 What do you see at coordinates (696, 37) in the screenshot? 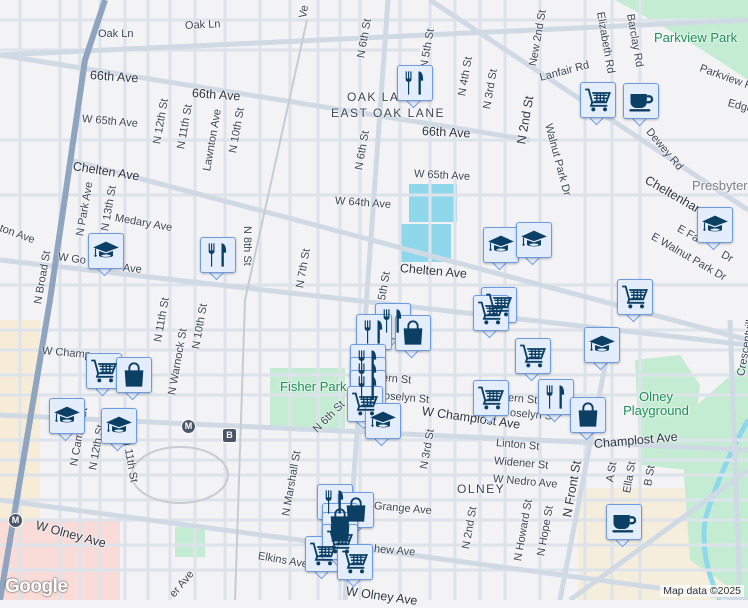
I see `park-label: Parkview Park` at bounding box center [696, 37].